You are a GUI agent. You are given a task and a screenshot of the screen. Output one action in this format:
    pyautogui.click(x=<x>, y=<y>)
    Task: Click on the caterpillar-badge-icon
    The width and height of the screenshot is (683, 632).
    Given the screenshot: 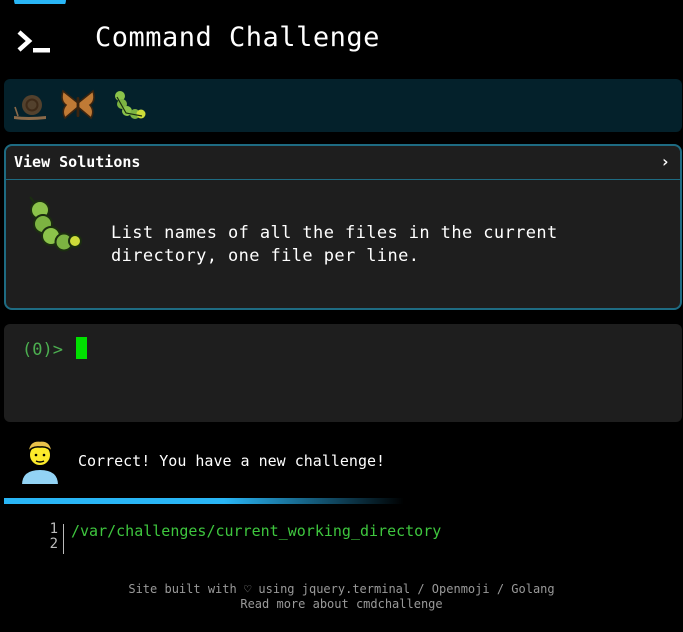 What is the action you would take?
    pyautogui.click(x=128, y=105)
    